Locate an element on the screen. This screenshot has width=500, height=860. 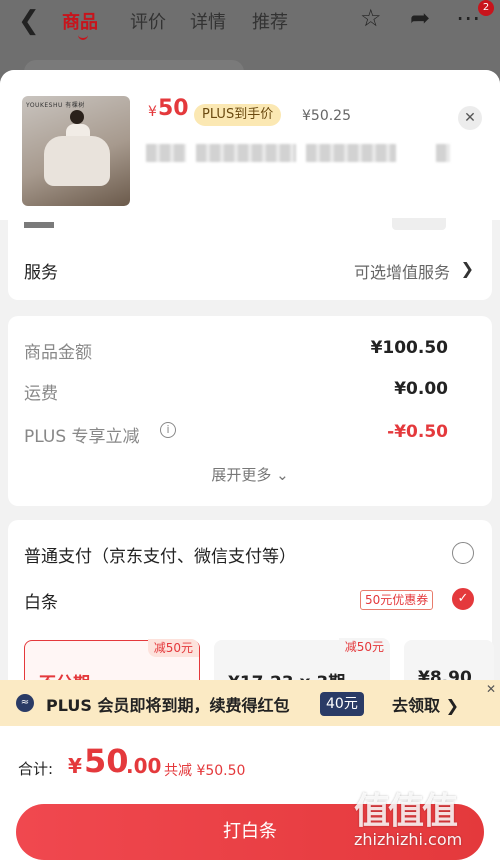
total-saving: 共减 ¥50.50 is located at coordinates (205, 771).